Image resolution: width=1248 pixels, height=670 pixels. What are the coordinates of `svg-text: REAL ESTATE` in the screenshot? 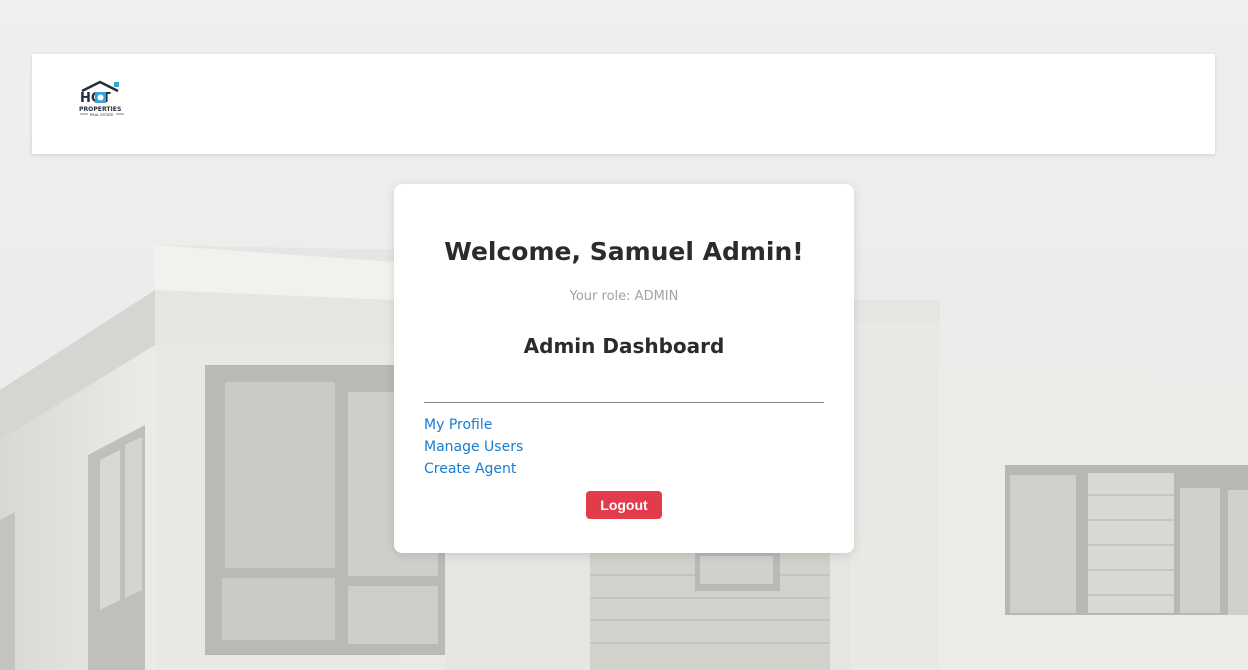 It's located at (102, 115).